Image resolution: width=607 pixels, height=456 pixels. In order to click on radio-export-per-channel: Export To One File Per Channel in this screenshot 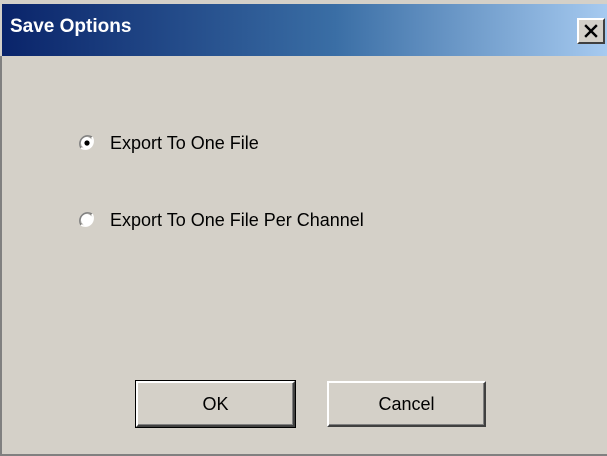, I will do `click(221, 220)`.